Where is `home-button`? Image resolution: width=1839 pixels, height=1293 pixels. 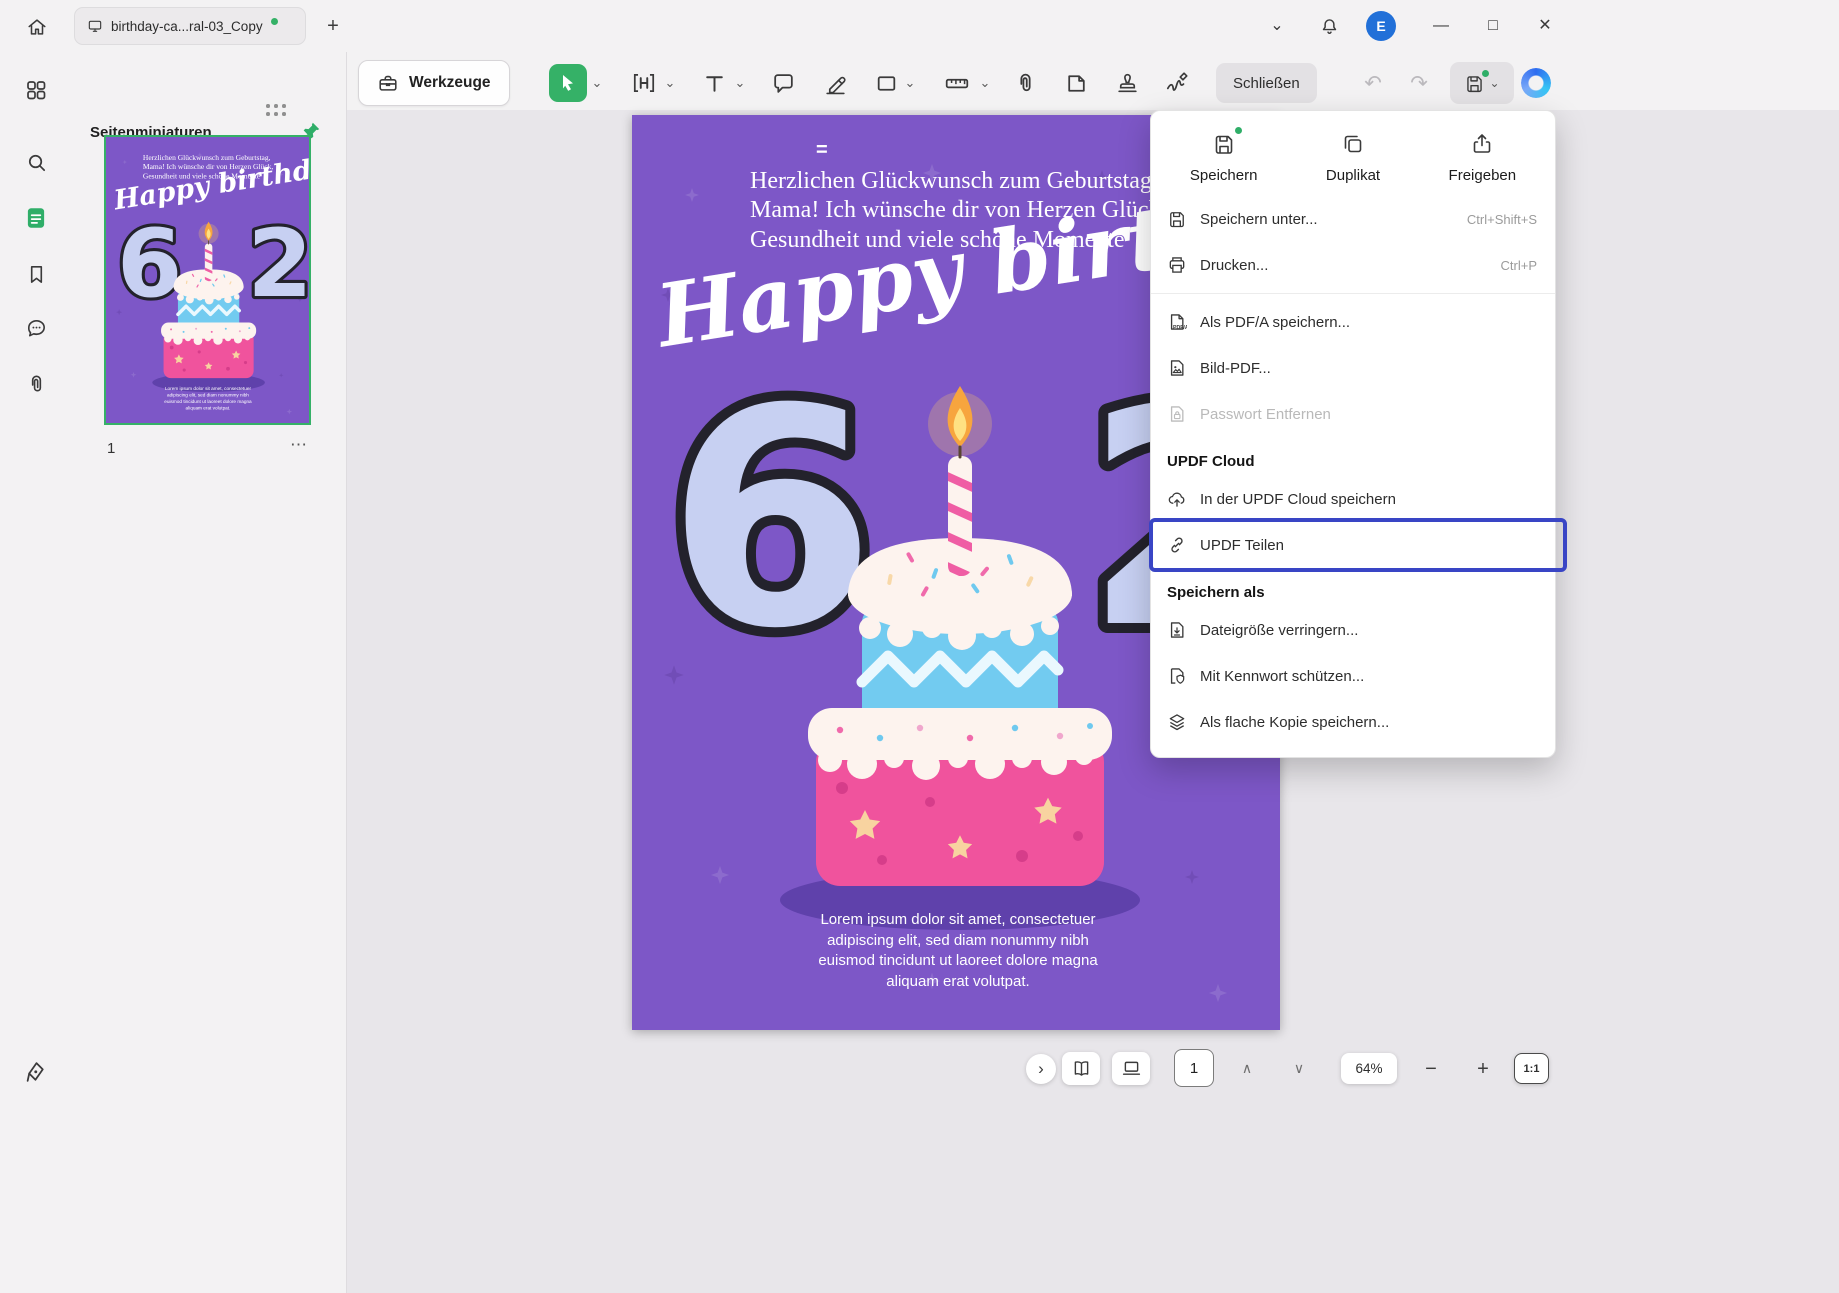
home-button is located at coordinates (37, 27).